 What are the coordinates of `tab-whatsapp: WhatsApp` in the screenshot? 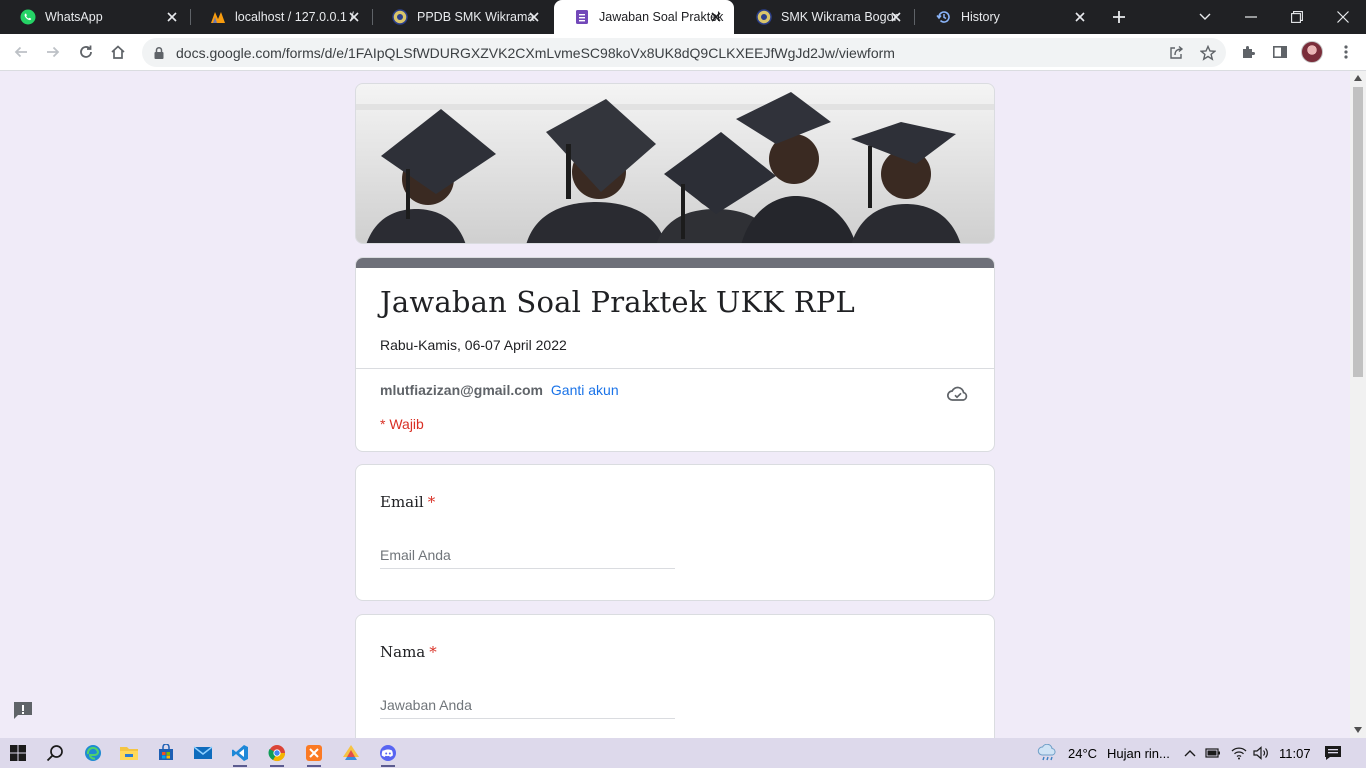 It's located at (95, 17).